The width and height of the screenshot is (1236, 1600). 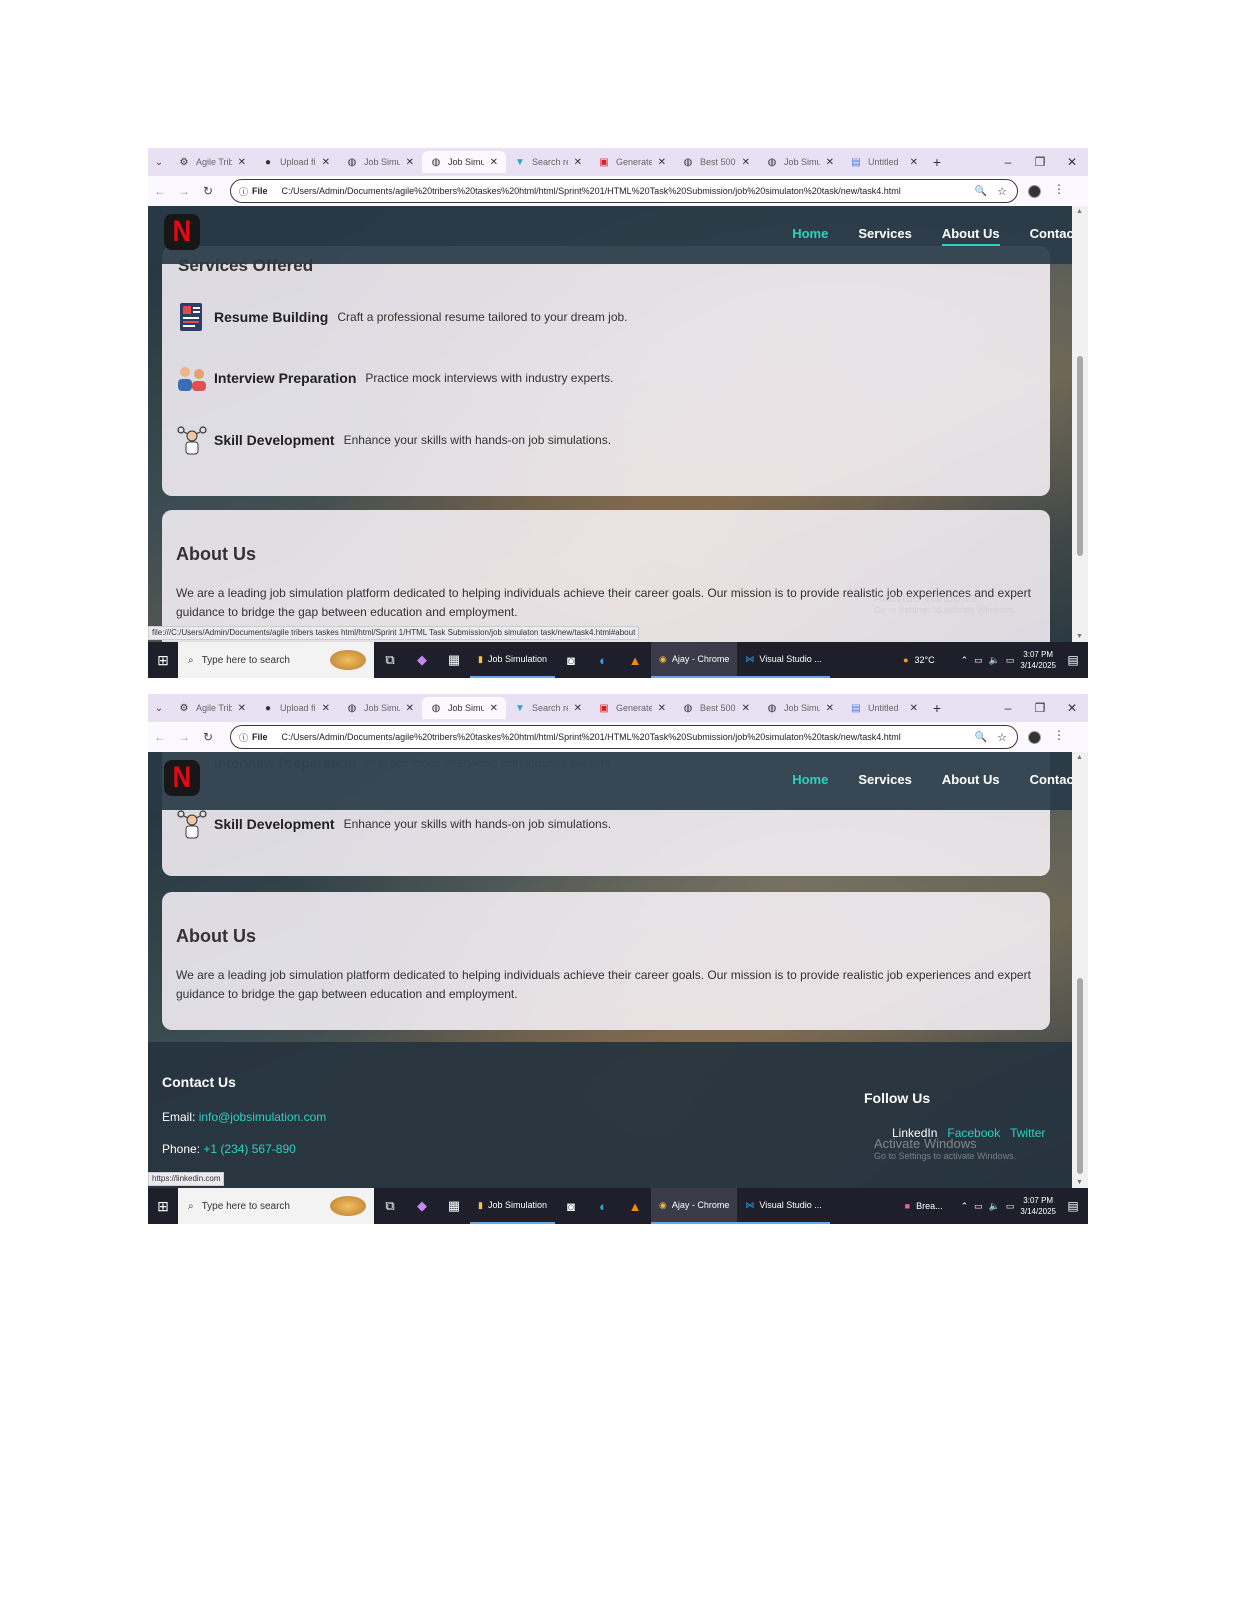 What do you see at coordinates (454, 660) in the screenshot?
I see `calendar-icon: ▦` at bounding box center [454, 660].